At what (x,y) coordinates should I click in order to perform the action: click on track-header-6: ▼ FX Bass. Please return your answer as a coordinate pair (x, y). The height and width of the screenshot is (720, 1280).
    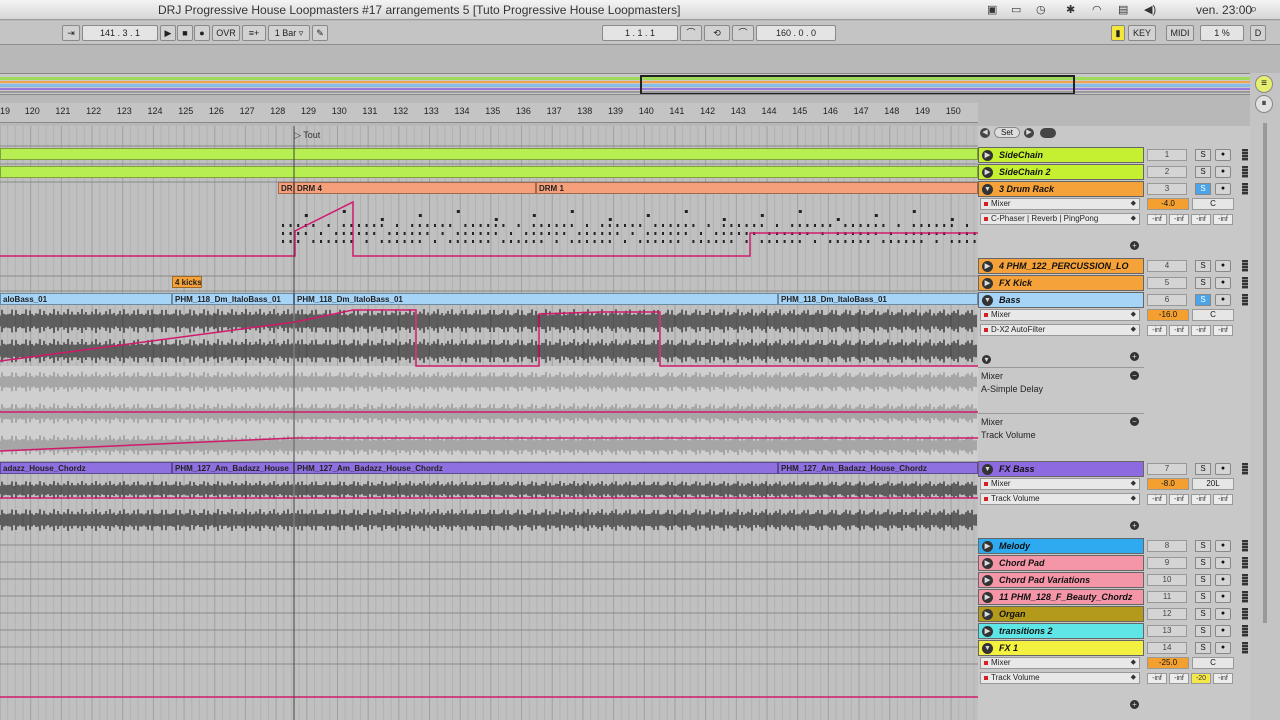
    Looking at the image, I should click on (1061, 469).